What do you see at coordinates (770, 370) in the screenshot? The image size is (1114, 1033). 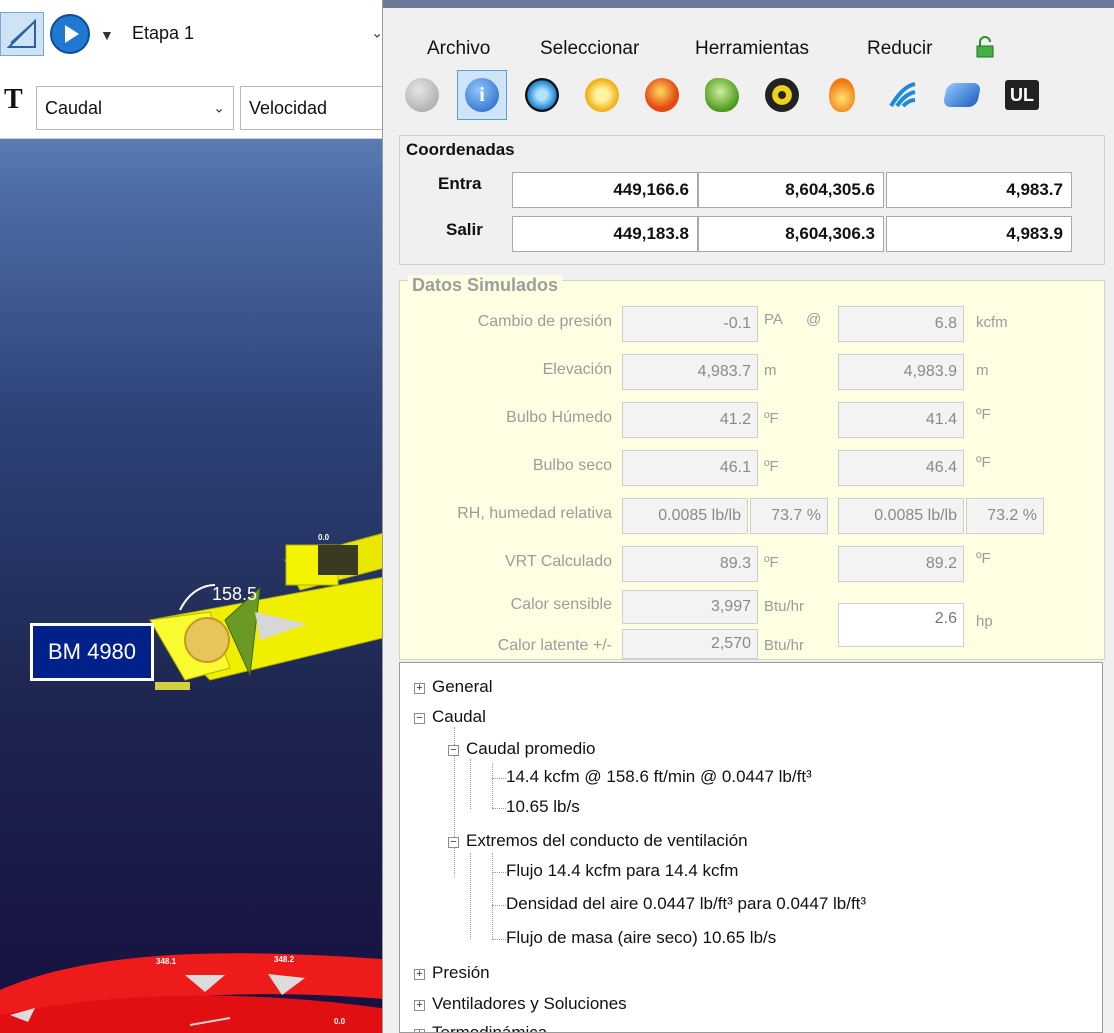 I see `elevation-in-unit: m` at bounding box center [770, 370].